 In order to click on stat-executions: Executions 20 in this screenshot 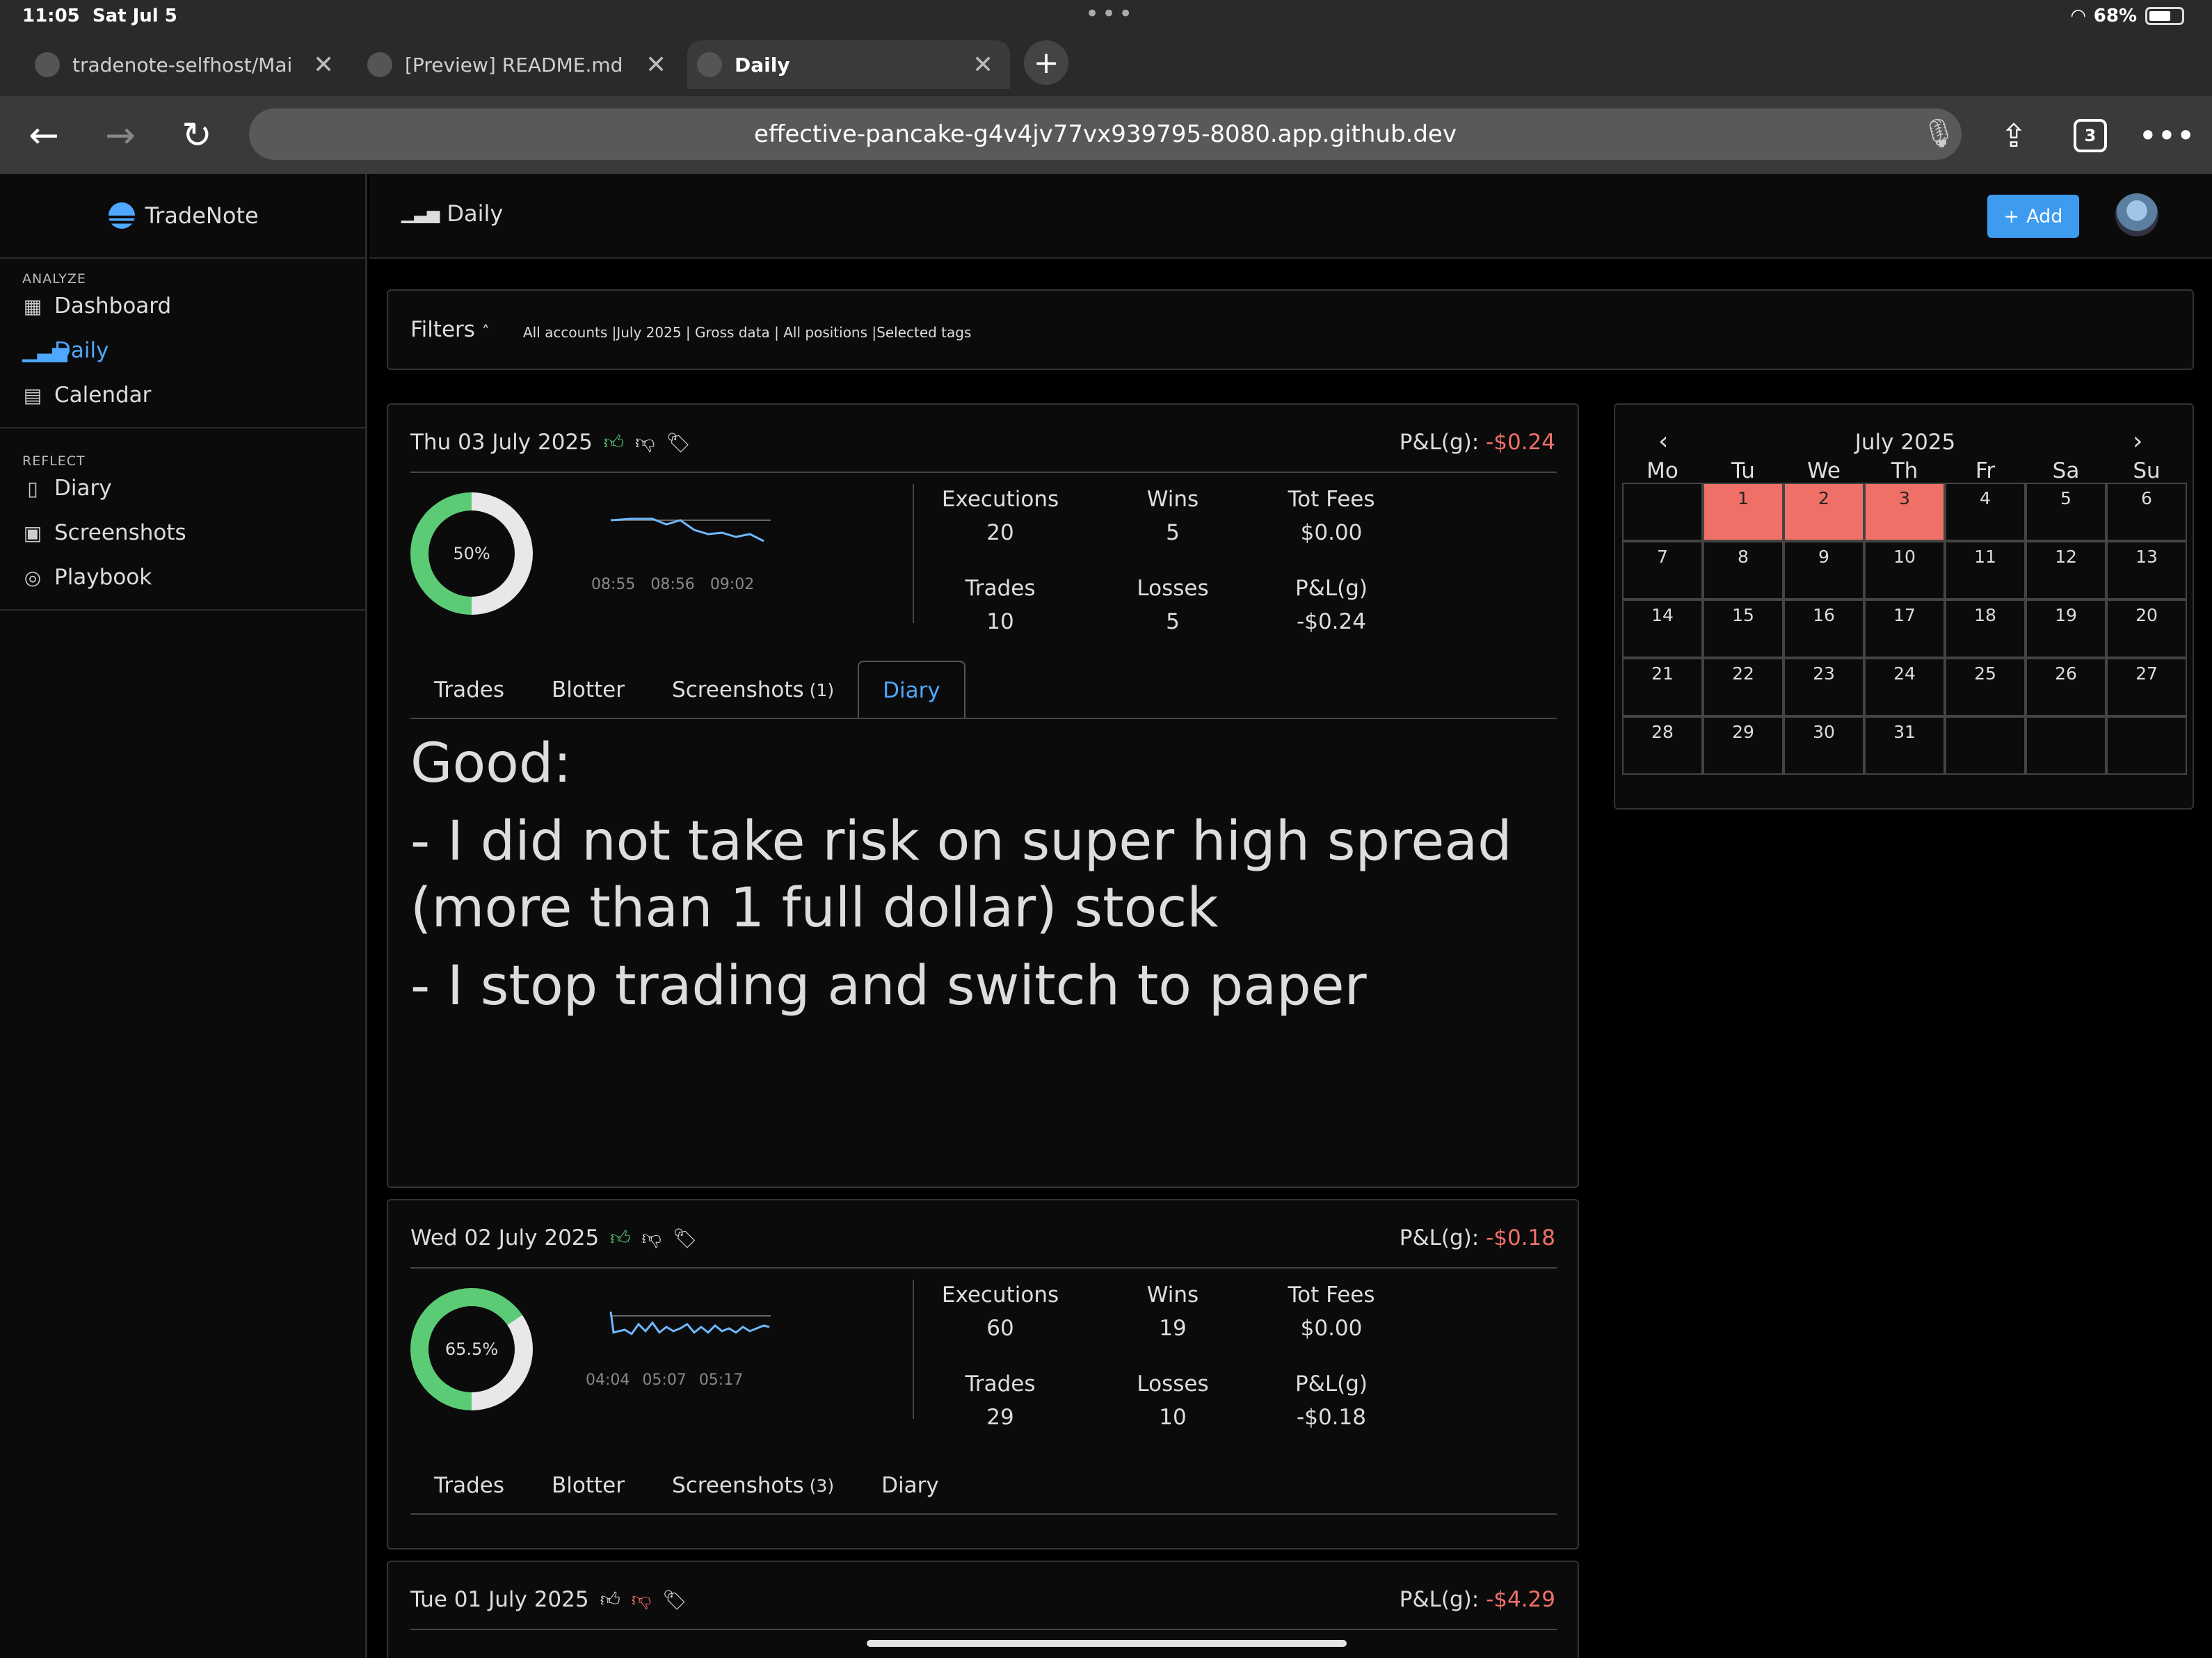, I will do `click(1000, 516)`.